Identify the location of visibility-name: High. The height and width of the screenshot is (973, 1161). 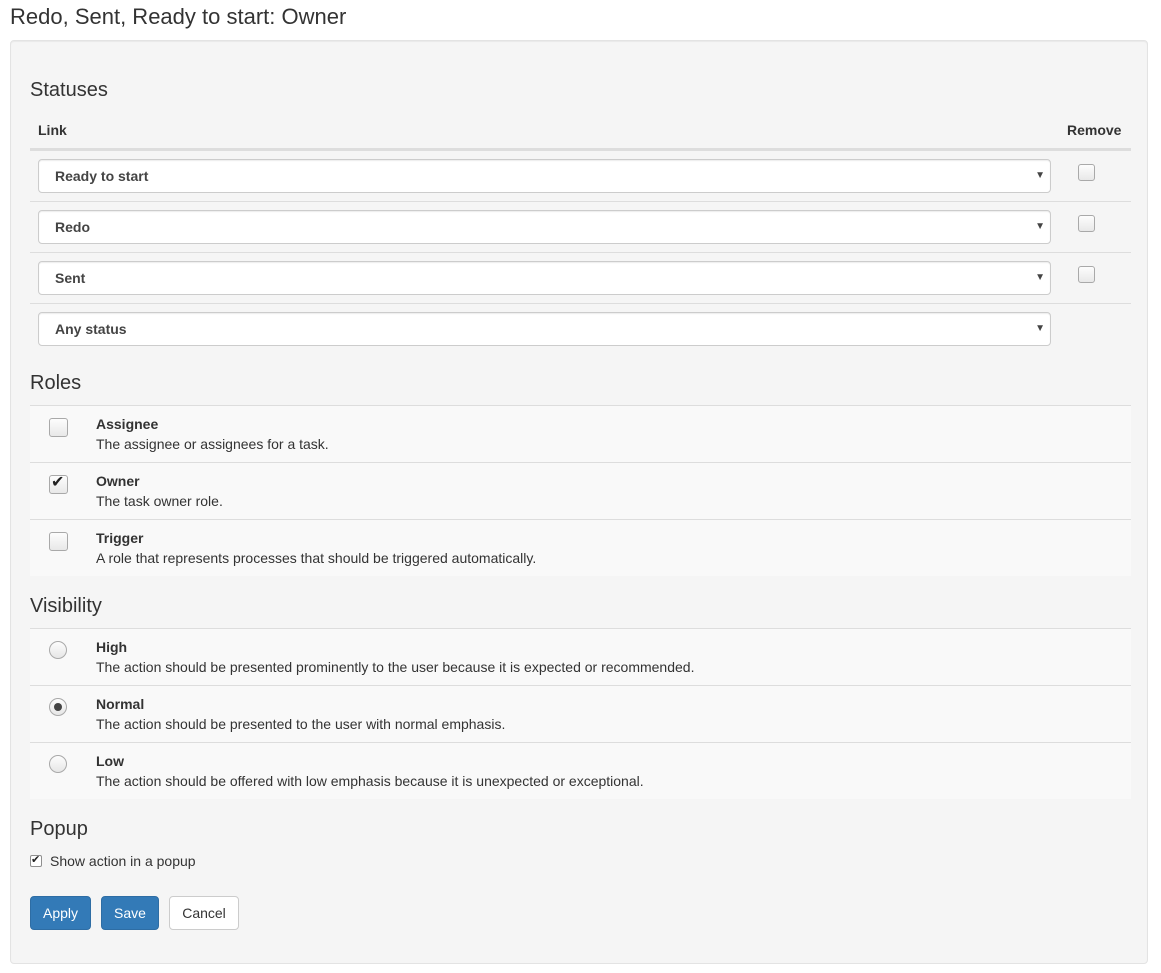
(112, 647).